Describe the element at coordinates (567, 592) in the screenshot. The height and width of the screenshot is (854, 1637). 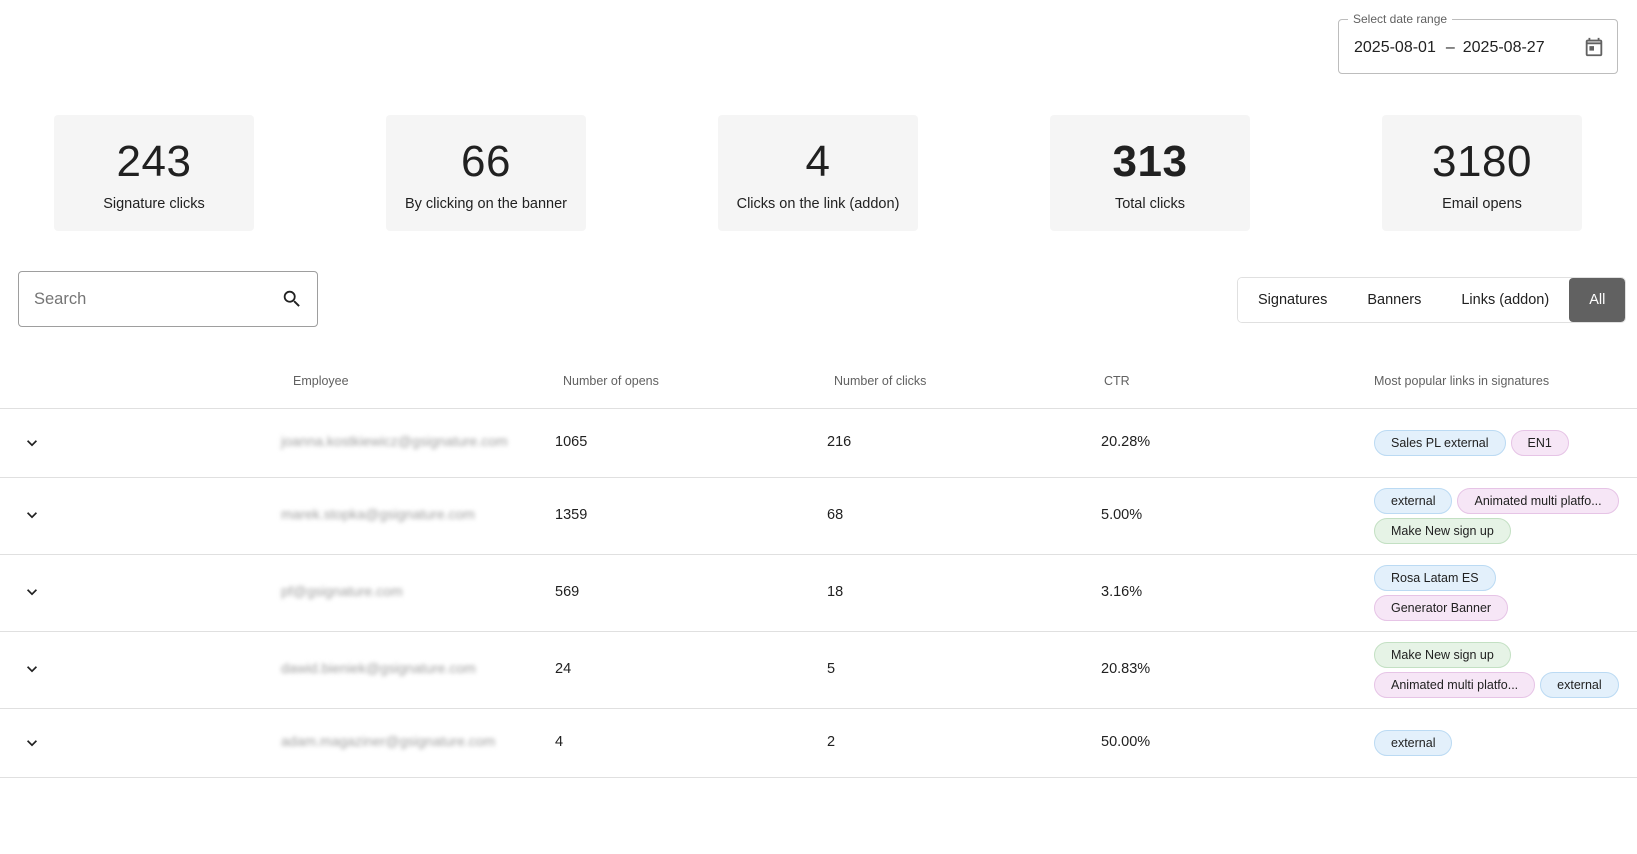
I see `opens-cell: 569` at that location.